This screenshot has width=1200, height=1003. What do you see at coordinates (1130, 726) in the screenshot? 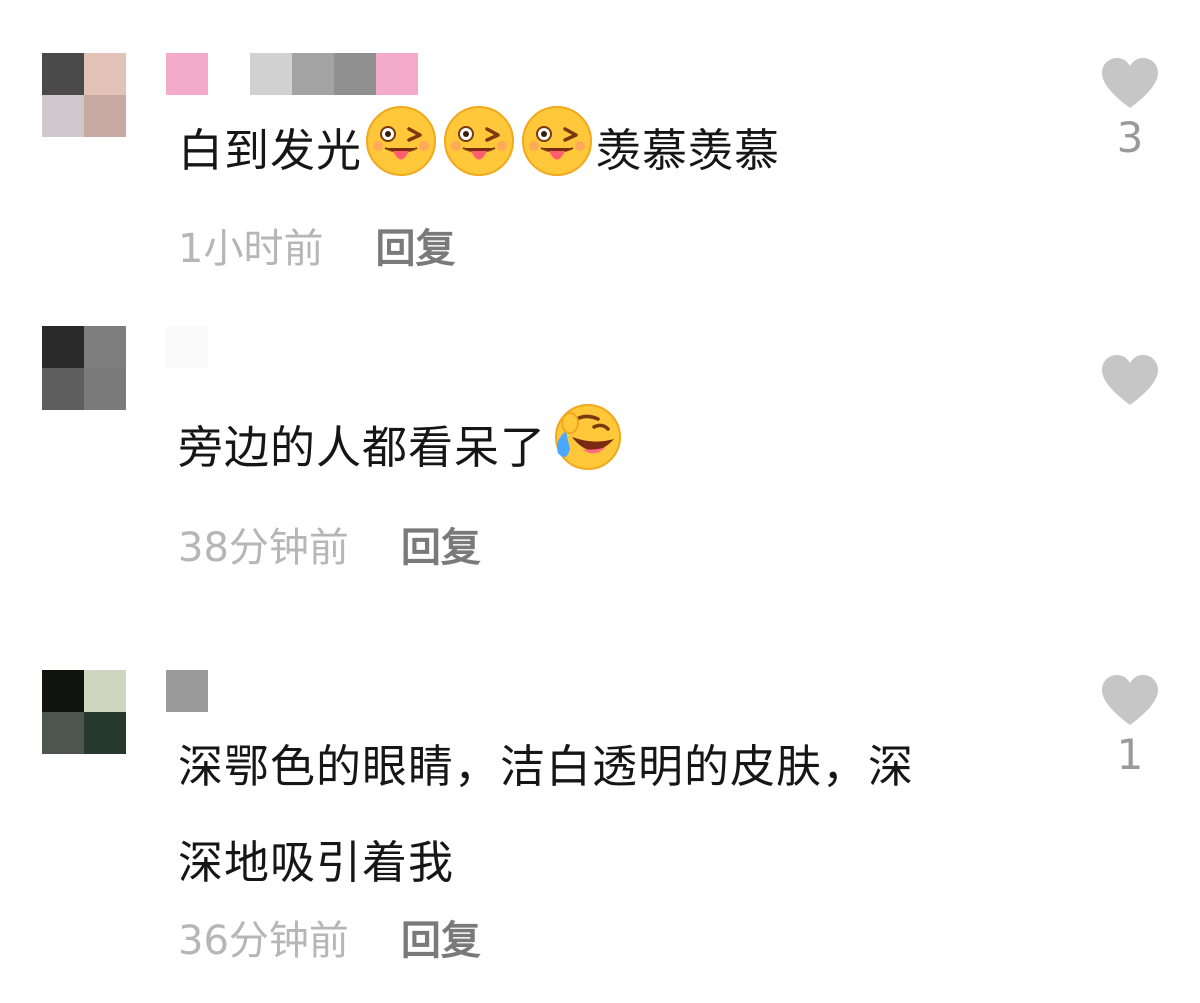
I see `like-button: 1` at bounding box center [1130, 726].